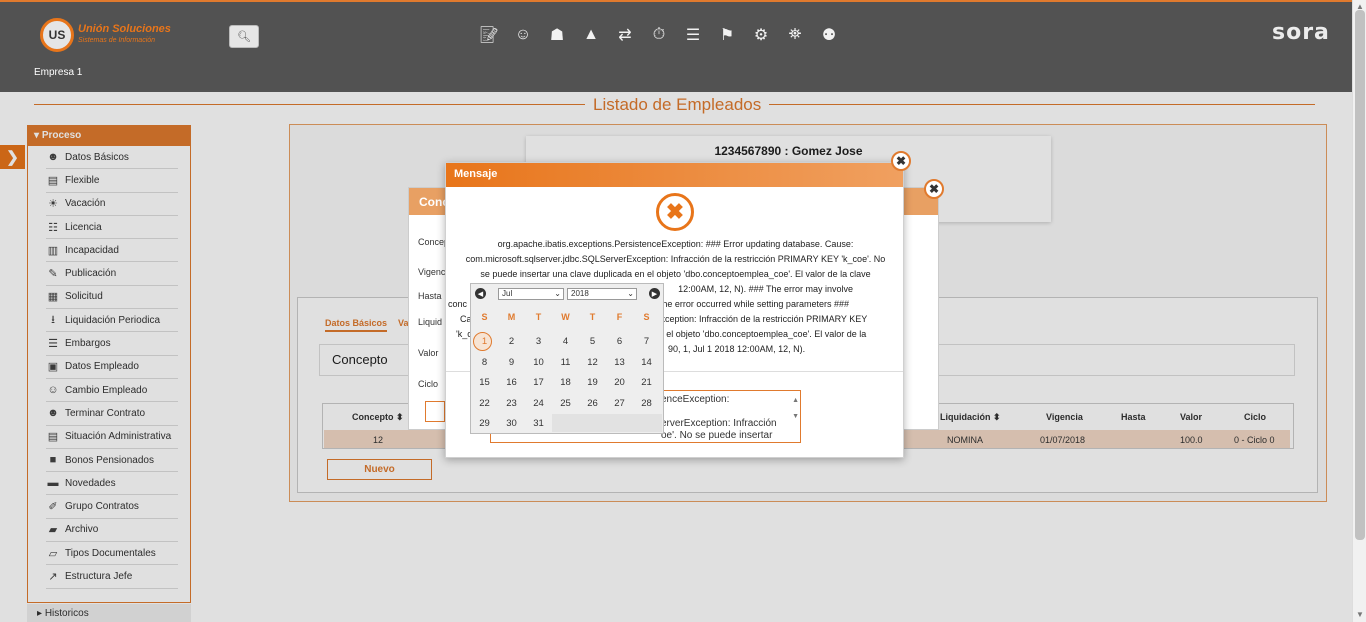 The height and width of the screenshot is (622, 1366). Describe the element at coordinates (693, 35) in the screenshot. I see `report-icon: ☰` at that location.